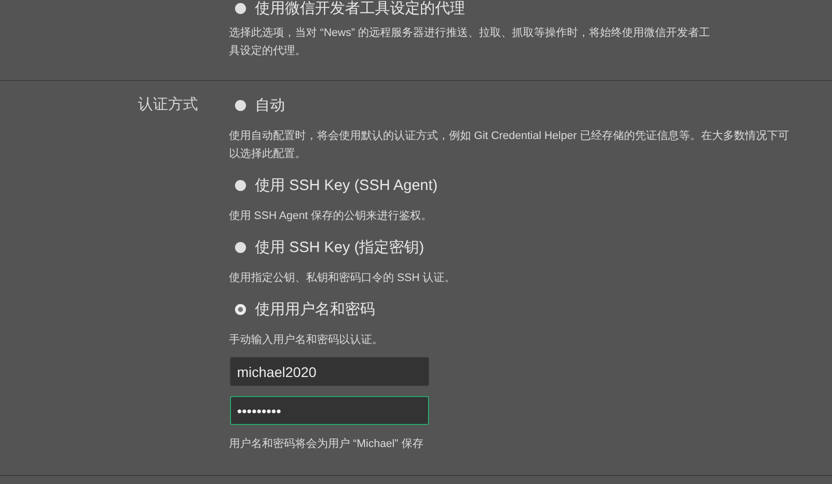  What do you see at coordinates (533, 185) in the screenshot?
I see `radio-option: 使用 SSH Key (SSH Agent)` at bounding box center [533, 185].